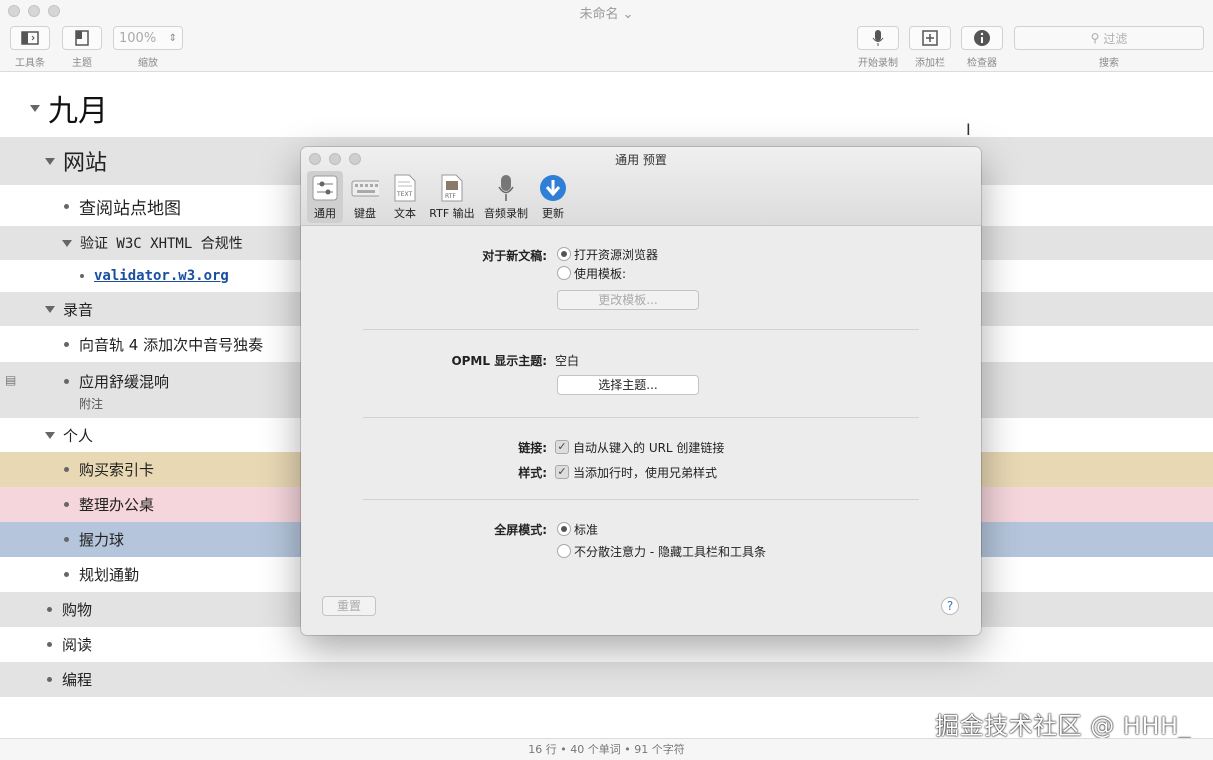 The width and height of the screenshot is (1213, 760). I want to click on tab-audio-recording: 音频录制, so click(506, 197).